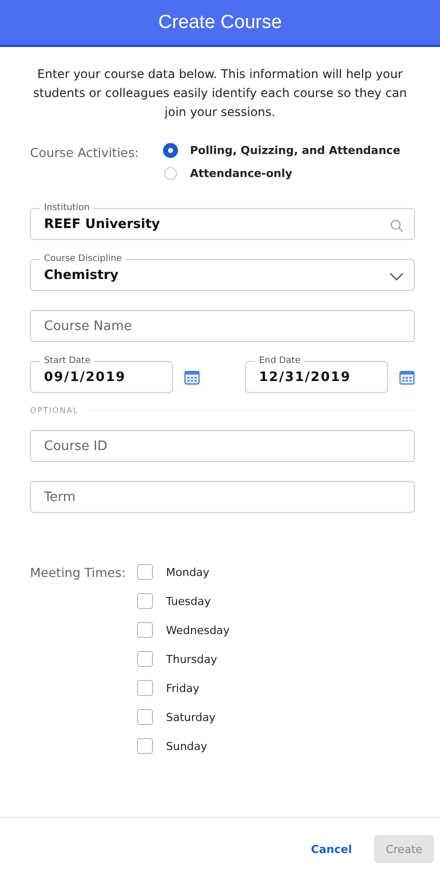 The height and width of the screenshot is (880, 440). What do you see at coordinates (81, 276) in the screenshot?
I see `field-value: Chemistry` at bounding box center [81, 276].